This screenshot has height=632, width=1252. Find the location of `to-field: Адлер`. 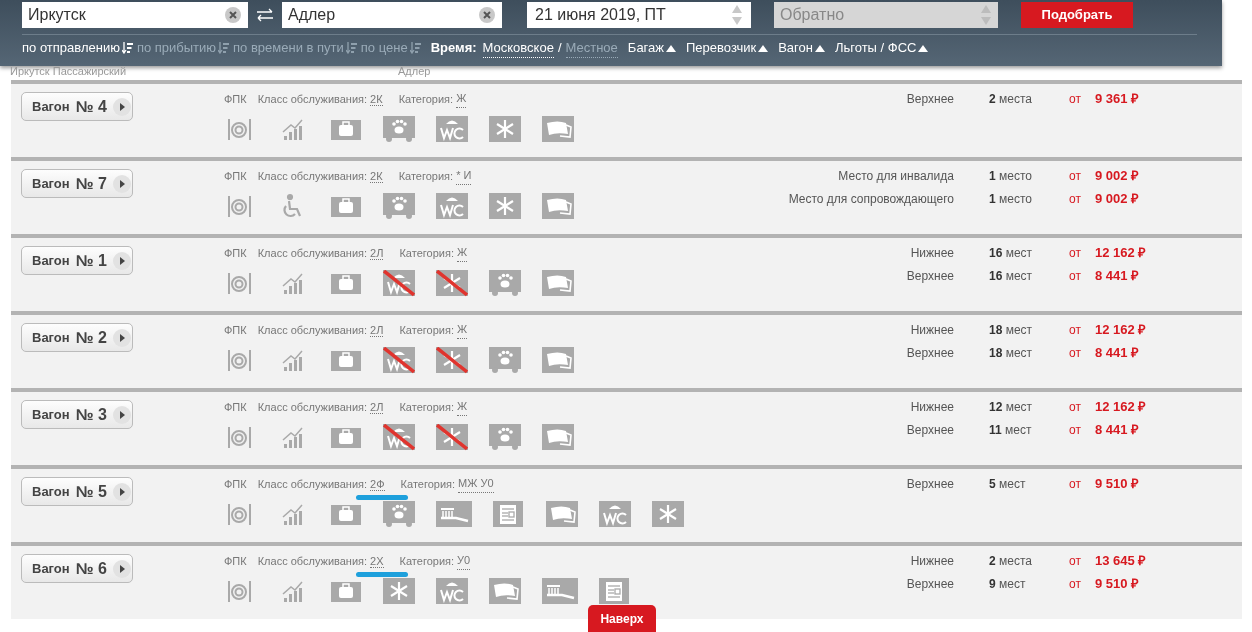

to-field: Адлер is located at coordinates (392, 15).